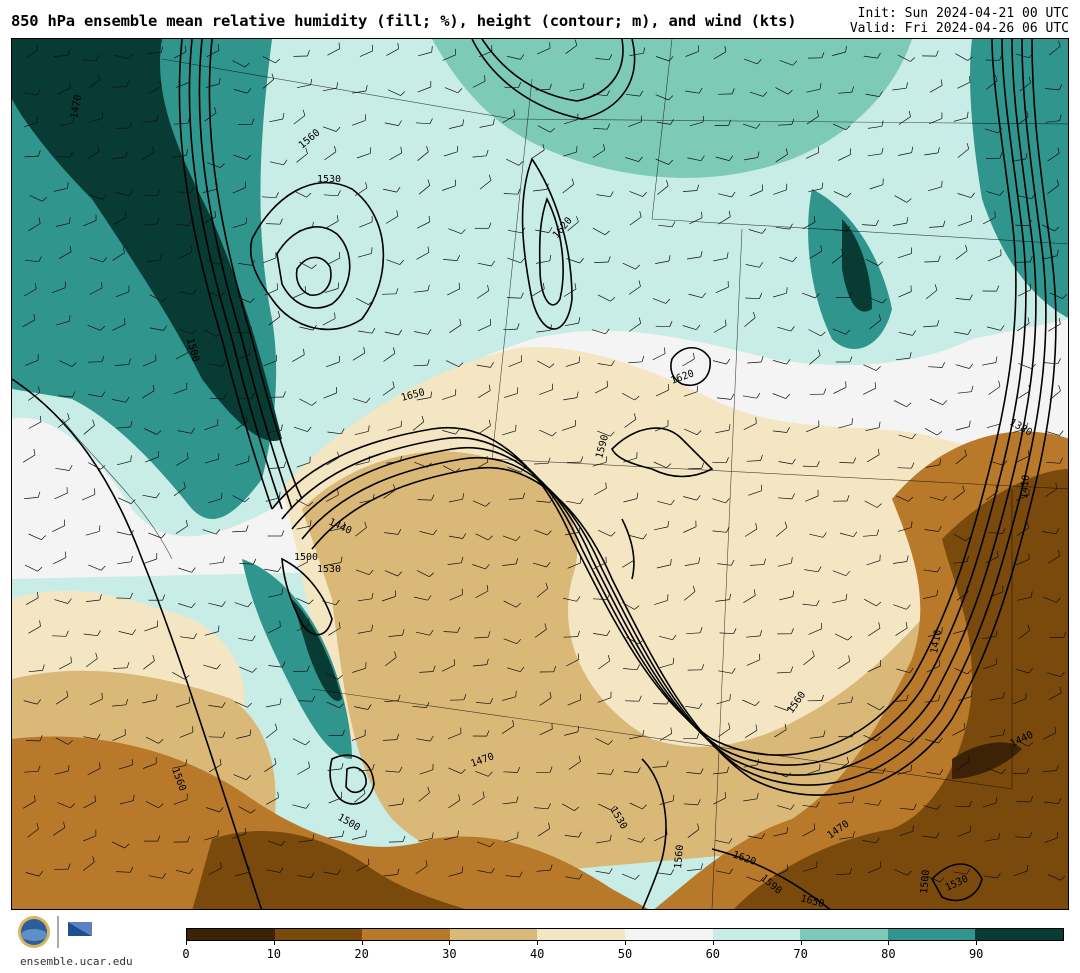 The height and width of the screenshot is (973, 1080). What do you see at coordinates (80, 929) in the screenshot?
I see `ncar-logo-icon` at bounding box center [80, 929].